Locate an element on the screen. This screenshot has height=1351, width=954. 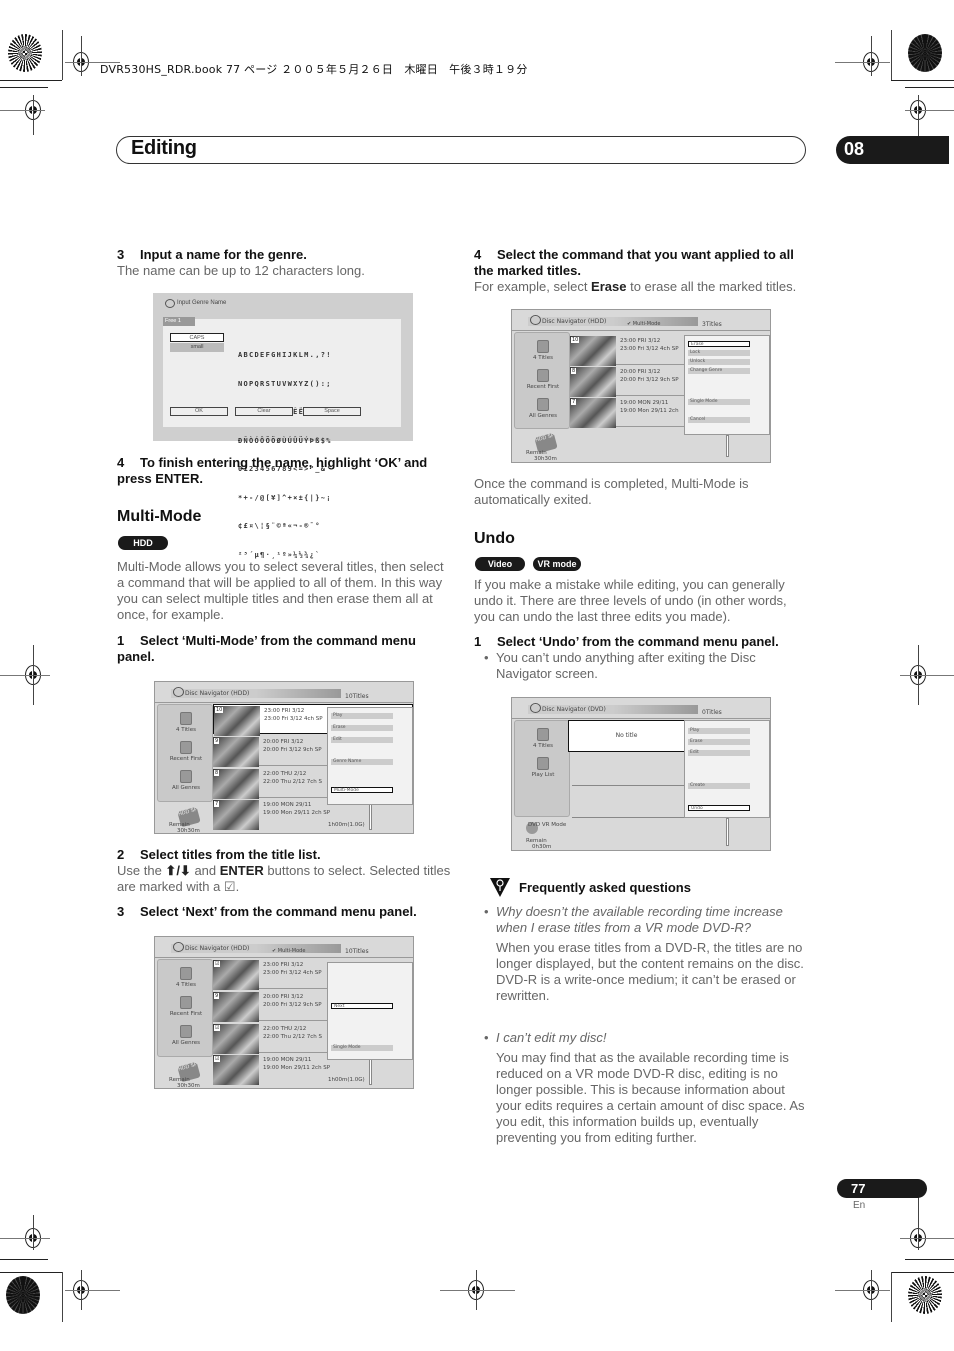
space-button: Space is located at coordinates (332, 411).